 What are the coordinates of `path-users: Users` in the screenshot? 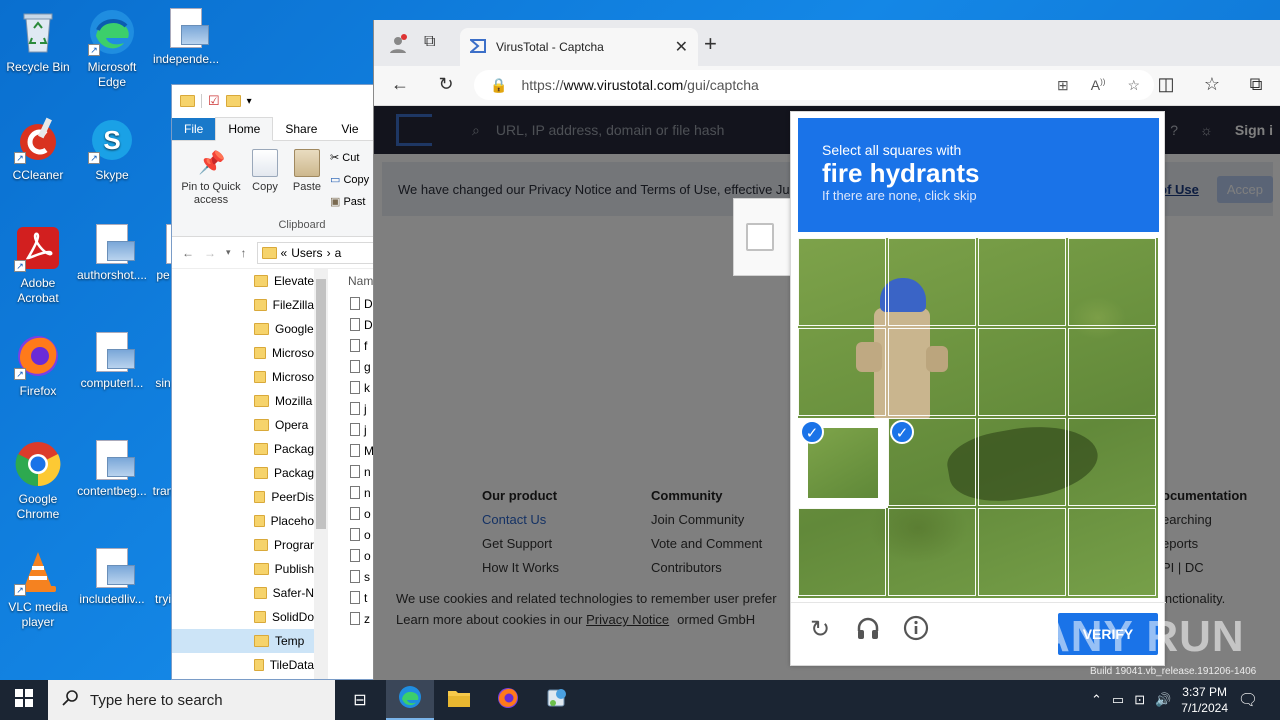 It's located at (306, 253).